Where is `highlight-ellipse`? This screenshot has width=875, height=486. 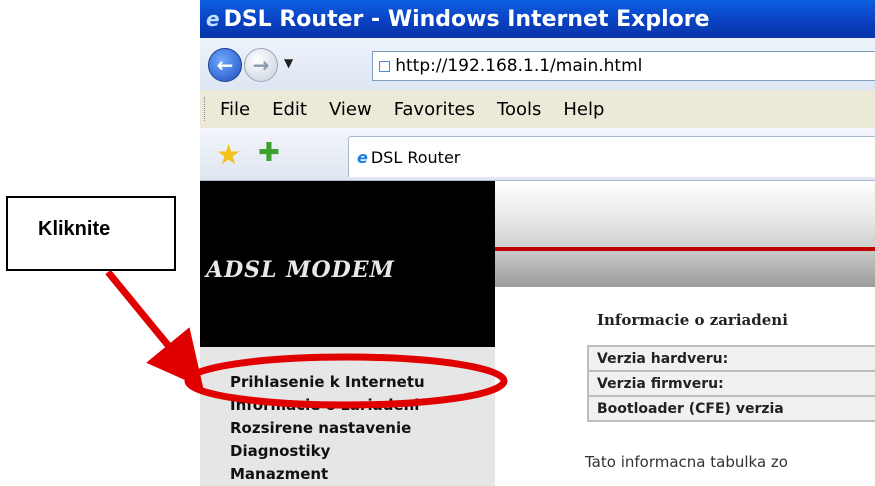
highlight-ellipse is located at coordinates (346, 381).